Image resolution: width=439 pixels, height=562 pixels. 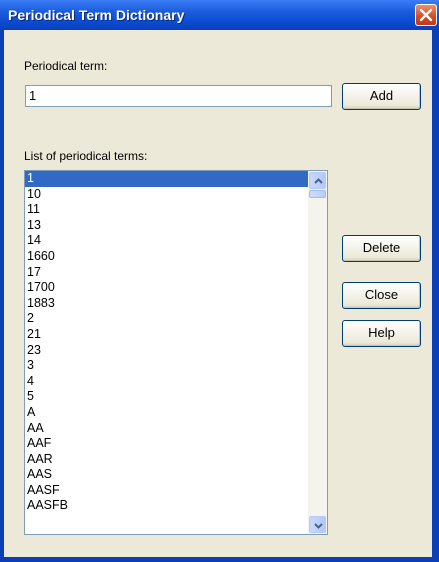 I want to click on list-item: 10, so click(x=166, y=195).